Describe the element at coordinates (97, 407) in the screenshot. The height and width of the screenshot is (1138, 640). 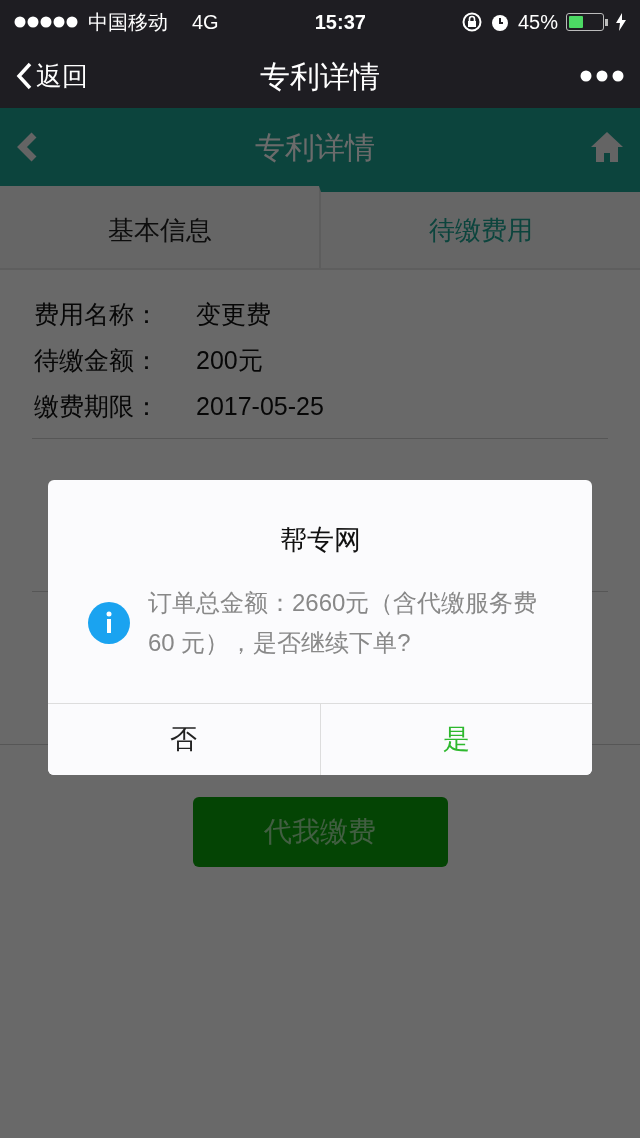
I see `field-label: 缴费期限：` at that location.